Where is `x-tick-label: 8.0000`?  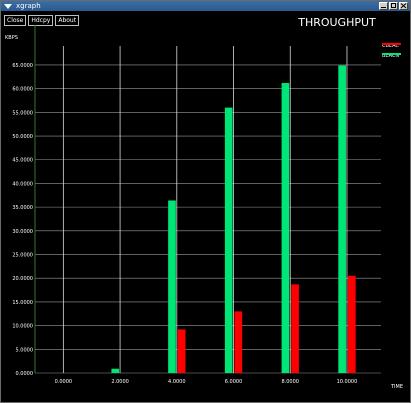 x-tick-label: 8.0000 is located at coordinates (290, 382).